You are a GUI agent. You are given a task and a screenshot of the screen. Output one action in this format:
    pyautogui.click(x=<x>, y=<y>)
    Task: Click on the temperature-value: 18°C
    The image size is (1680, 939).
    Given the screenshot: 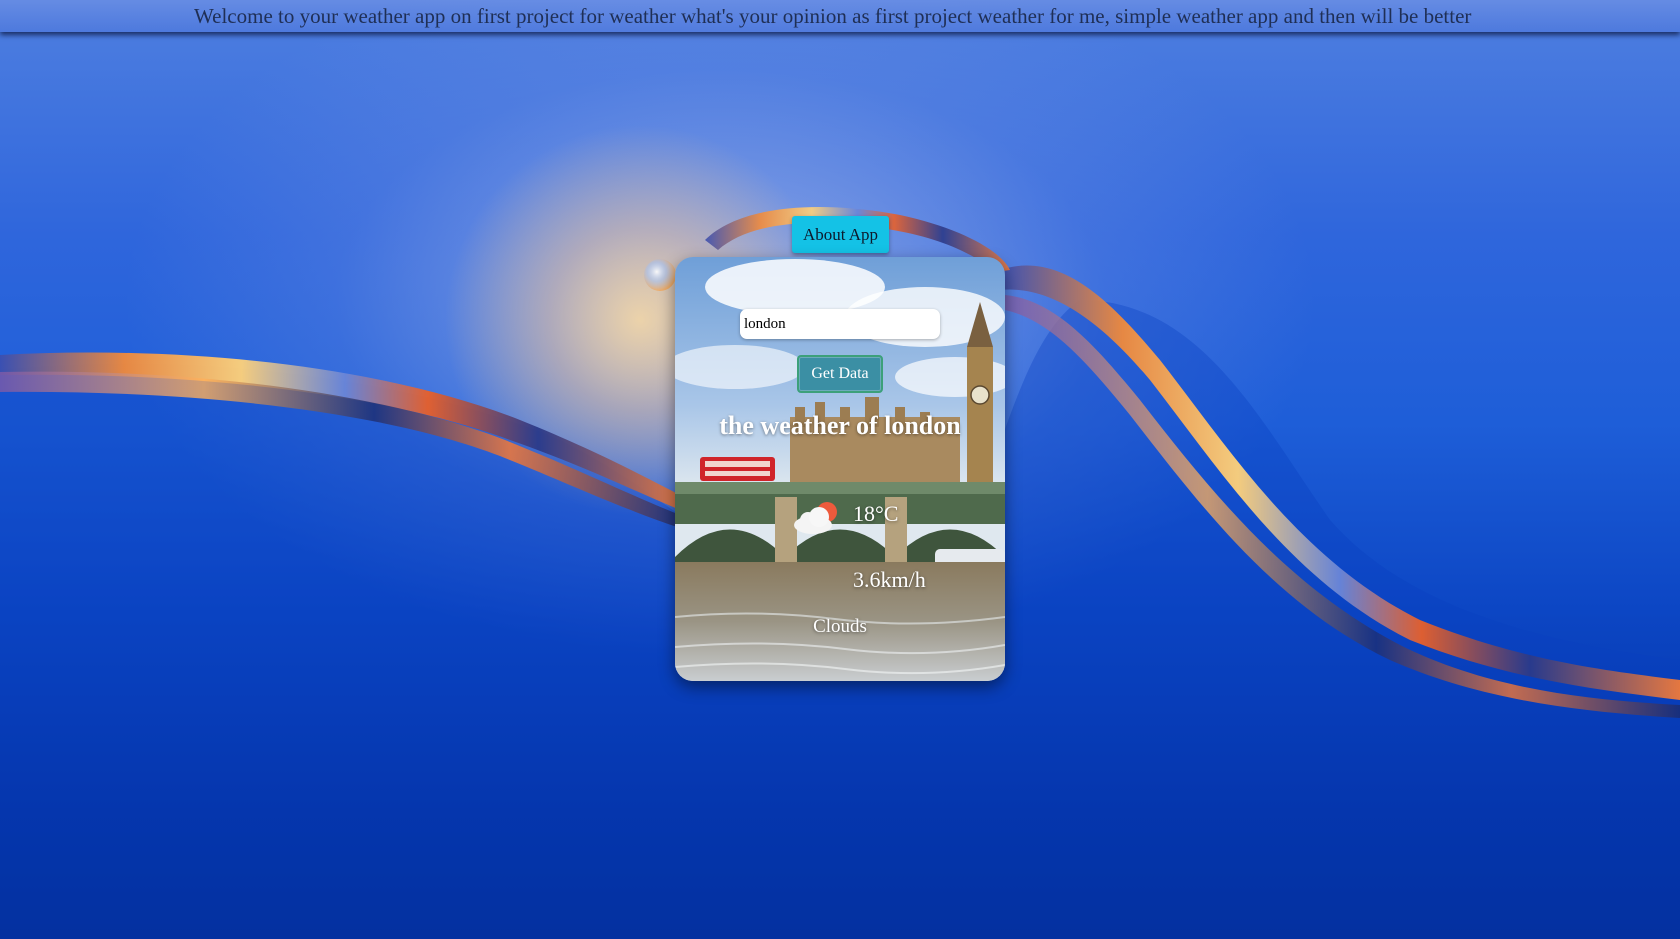 What is the action you would take?
    pyautogui.click(x=876, y=513)
    